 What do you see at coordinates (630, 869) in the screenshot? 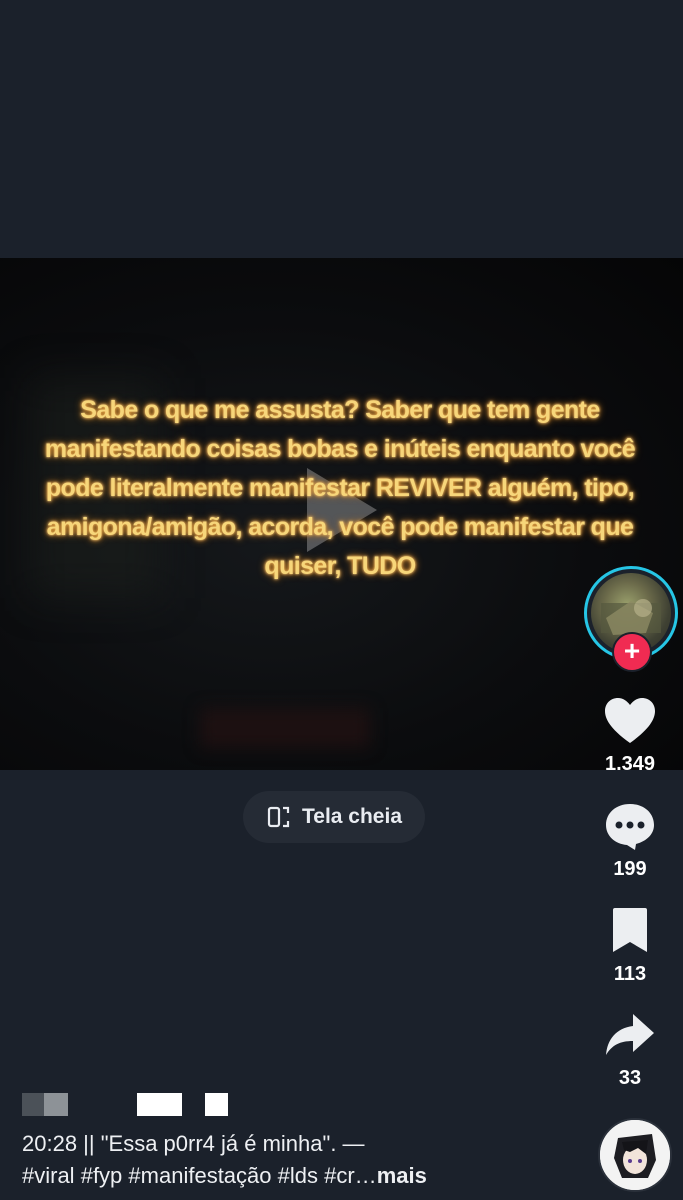
I see `comment-count: 199` at bounding box center [630, 869].